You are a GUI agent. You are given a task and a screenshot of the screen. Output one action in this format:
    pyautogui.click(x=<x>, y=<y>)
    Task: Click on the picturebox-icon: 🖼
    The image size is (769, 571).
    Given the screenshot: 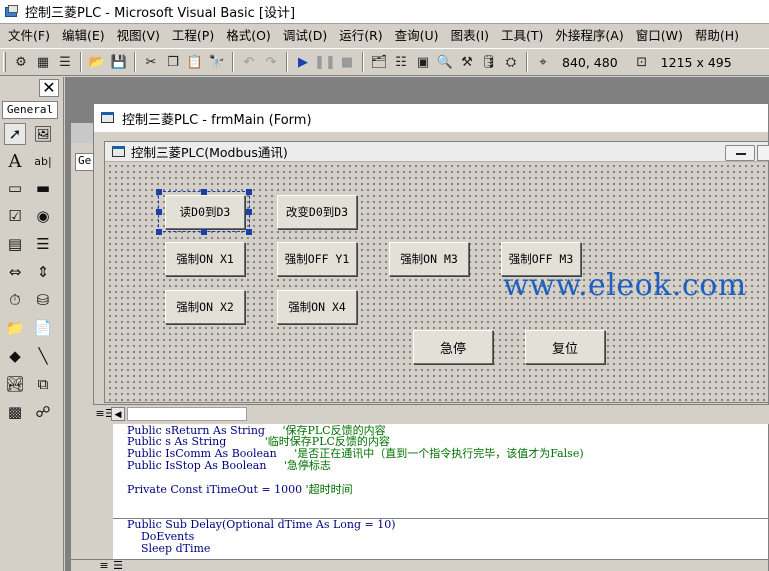 What is the action you would take?
    pyautogui.click(x=43, y=134)
    